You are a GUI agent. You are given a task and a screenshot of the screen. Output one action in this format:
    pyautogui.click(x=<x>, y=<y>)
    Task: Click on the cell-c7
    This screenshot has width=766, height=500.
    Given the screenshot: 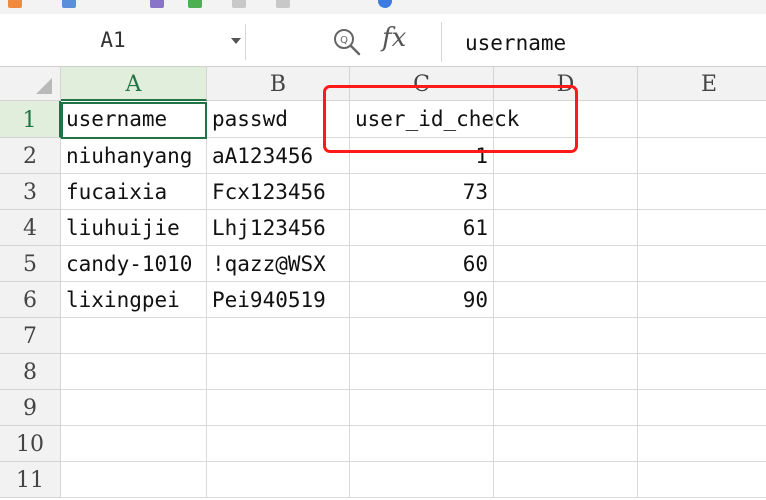 What is the action you would take?
    pyautogui.click(x=422, y=336)
    